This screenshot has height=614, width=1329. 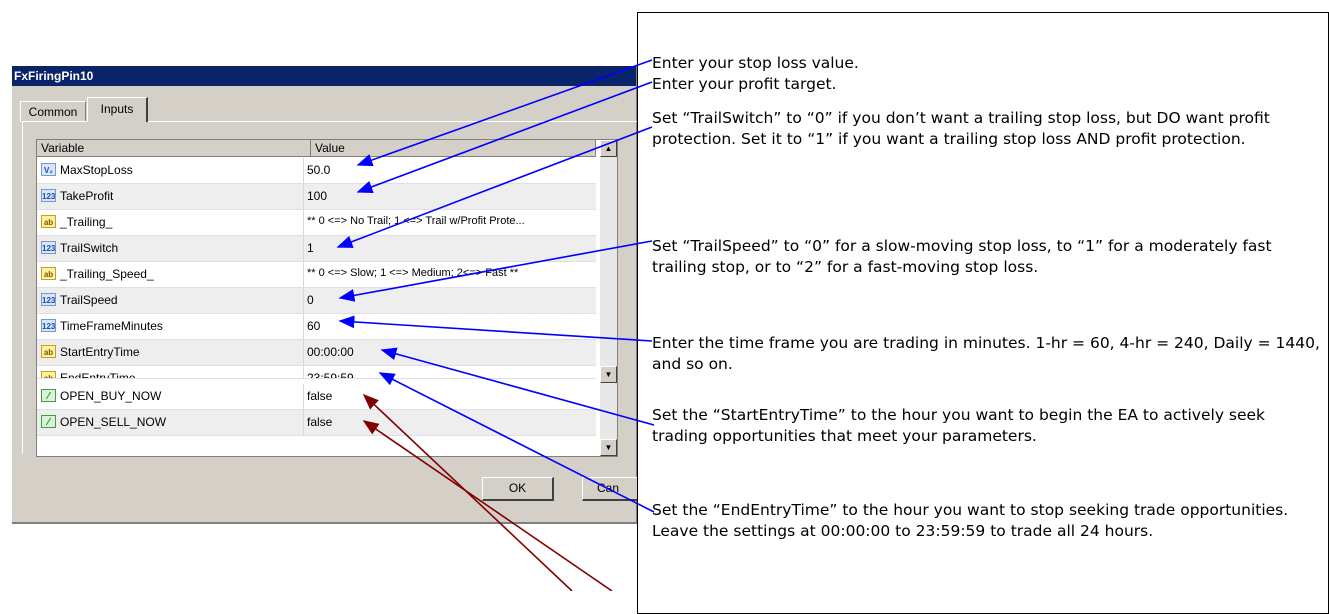 What do you see at coordinates (517, 386) in the screenshot?
I see `arrow-start-entry-time` at bounding box center [517, 386].